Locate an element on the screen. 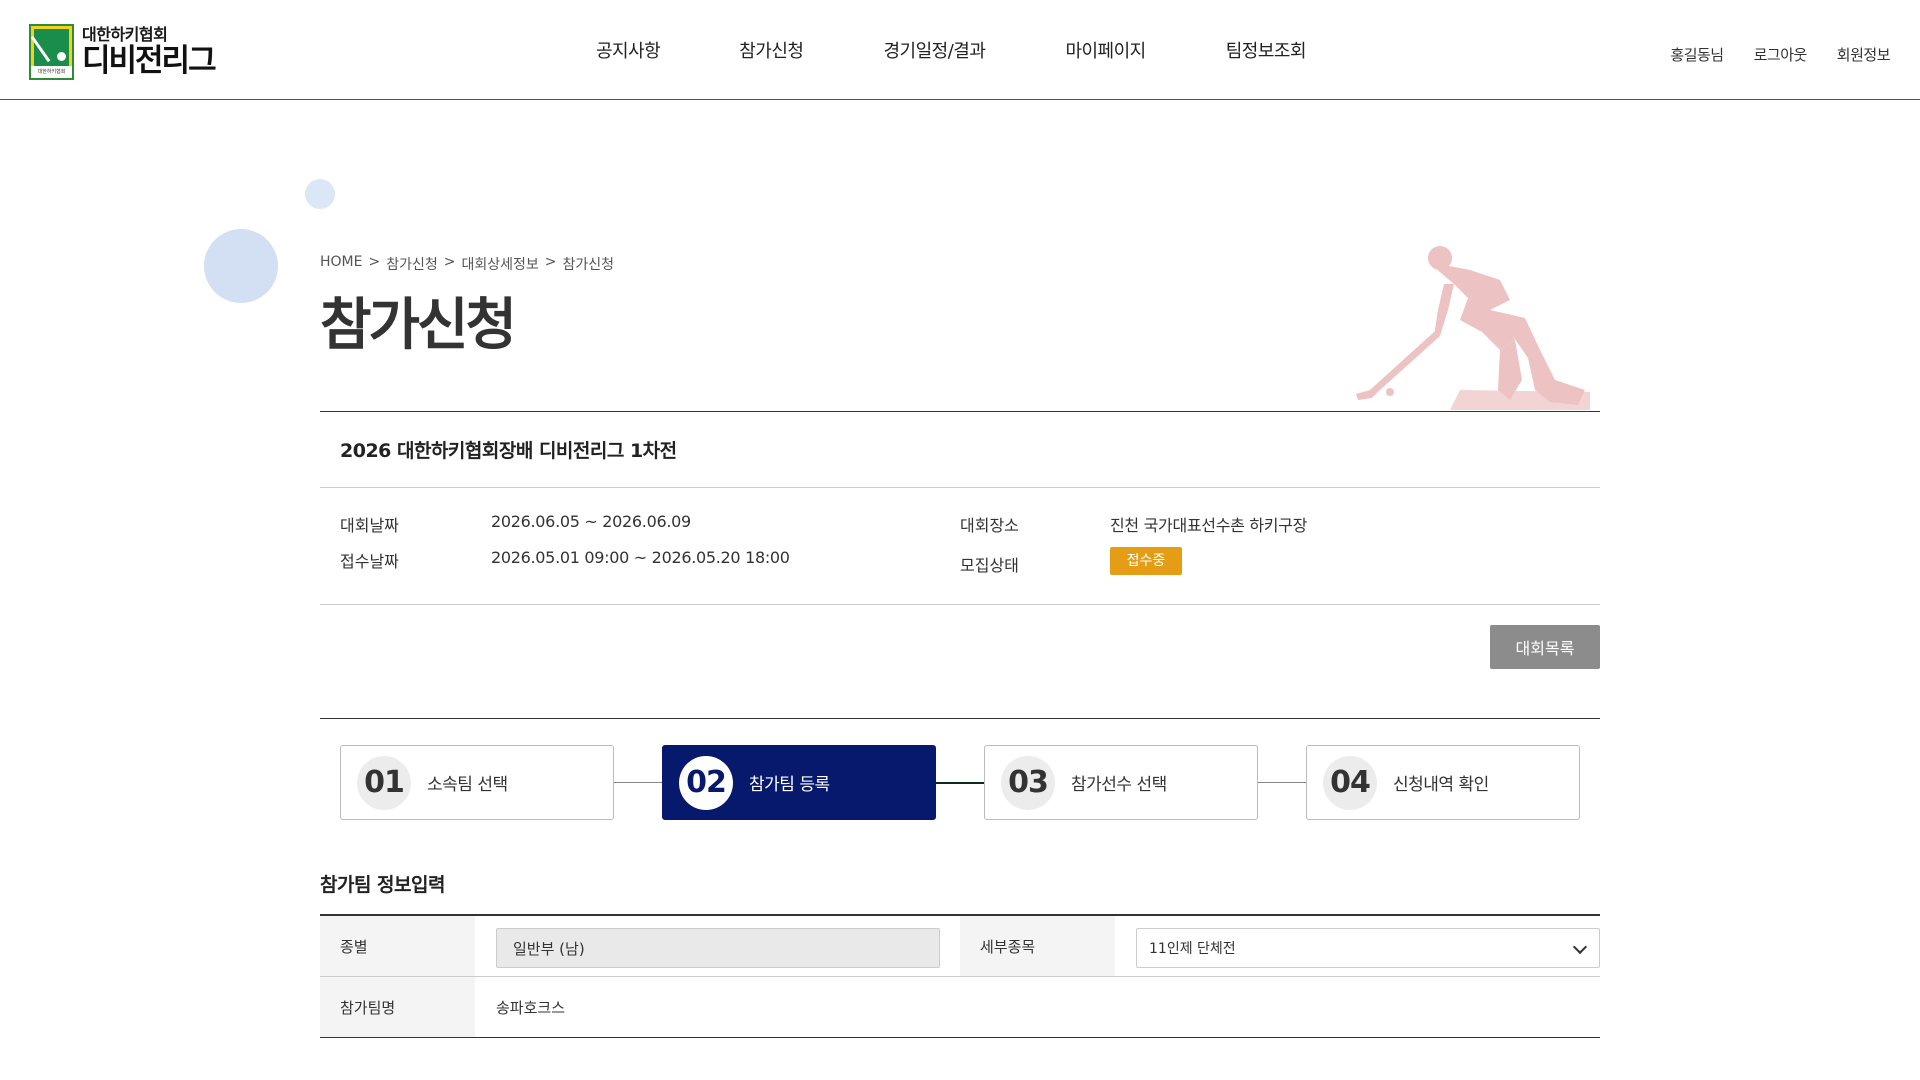 The image size is (1920, 1080). form-row: 참가팀명 송파호크스 is located at coordinates (960, 1007).